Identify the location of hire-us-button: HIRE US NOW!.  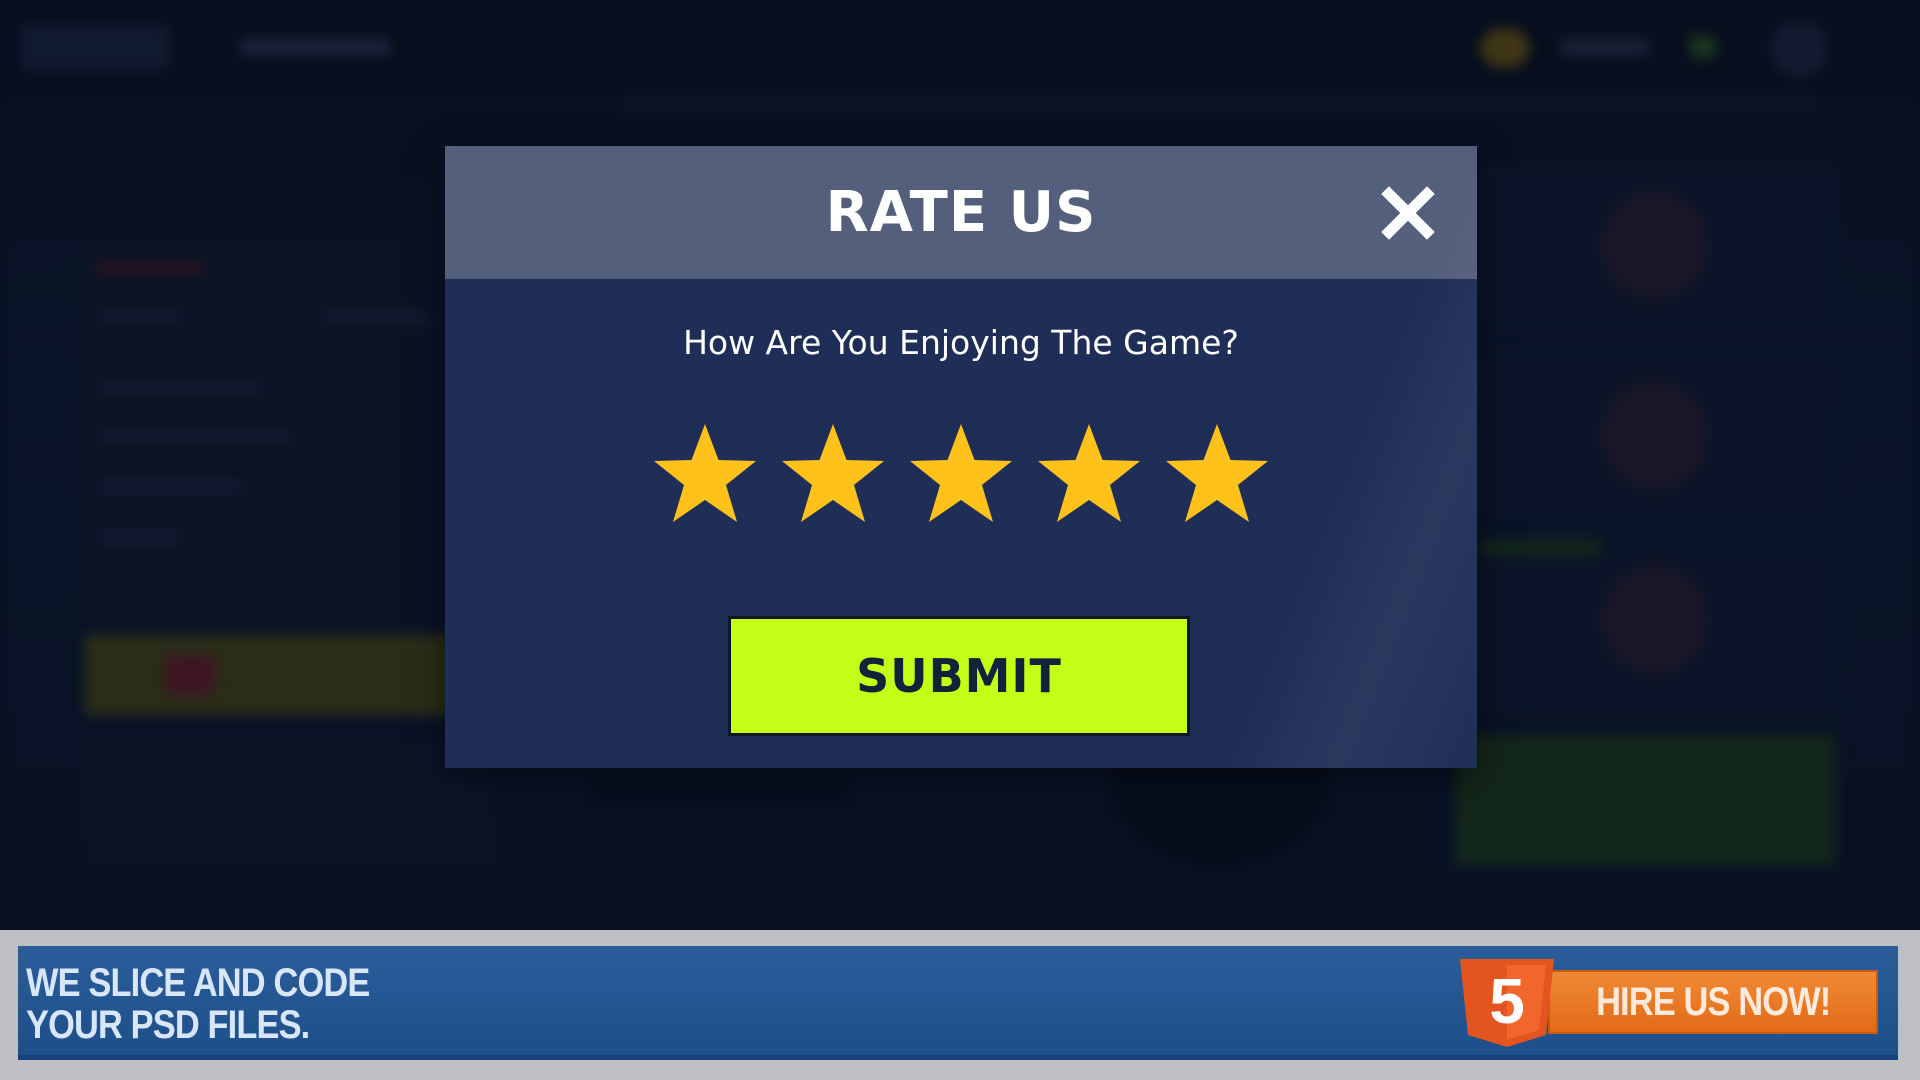
(1713, 1002).